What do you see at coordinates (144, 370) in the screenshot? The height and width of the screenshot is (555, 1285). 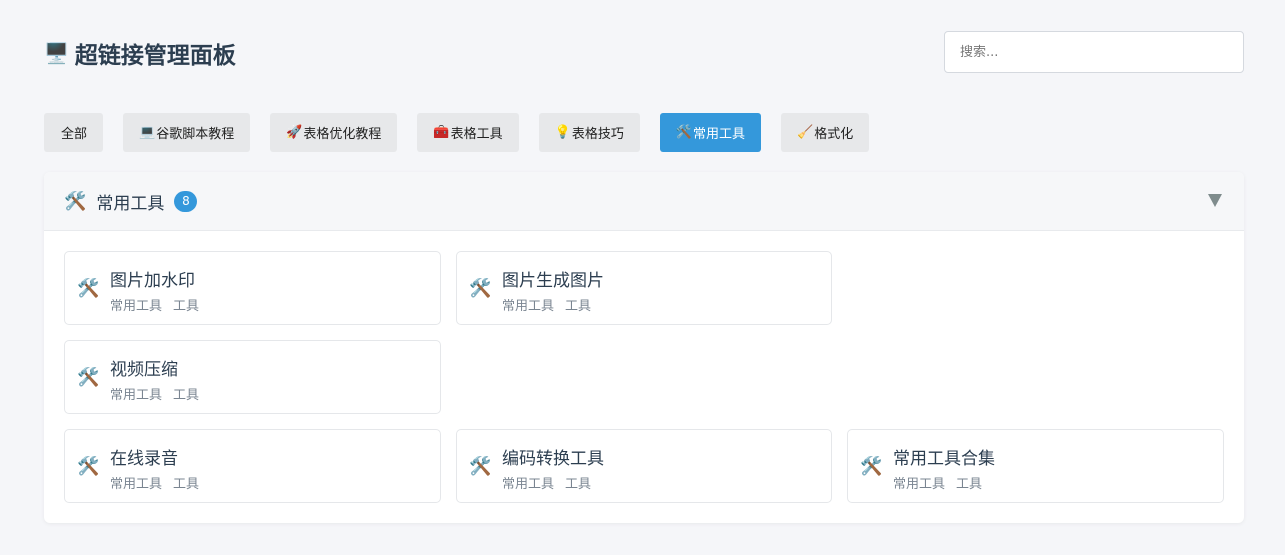 I see `link-card-title: 视频压缩` at bounding box center [144, 370].